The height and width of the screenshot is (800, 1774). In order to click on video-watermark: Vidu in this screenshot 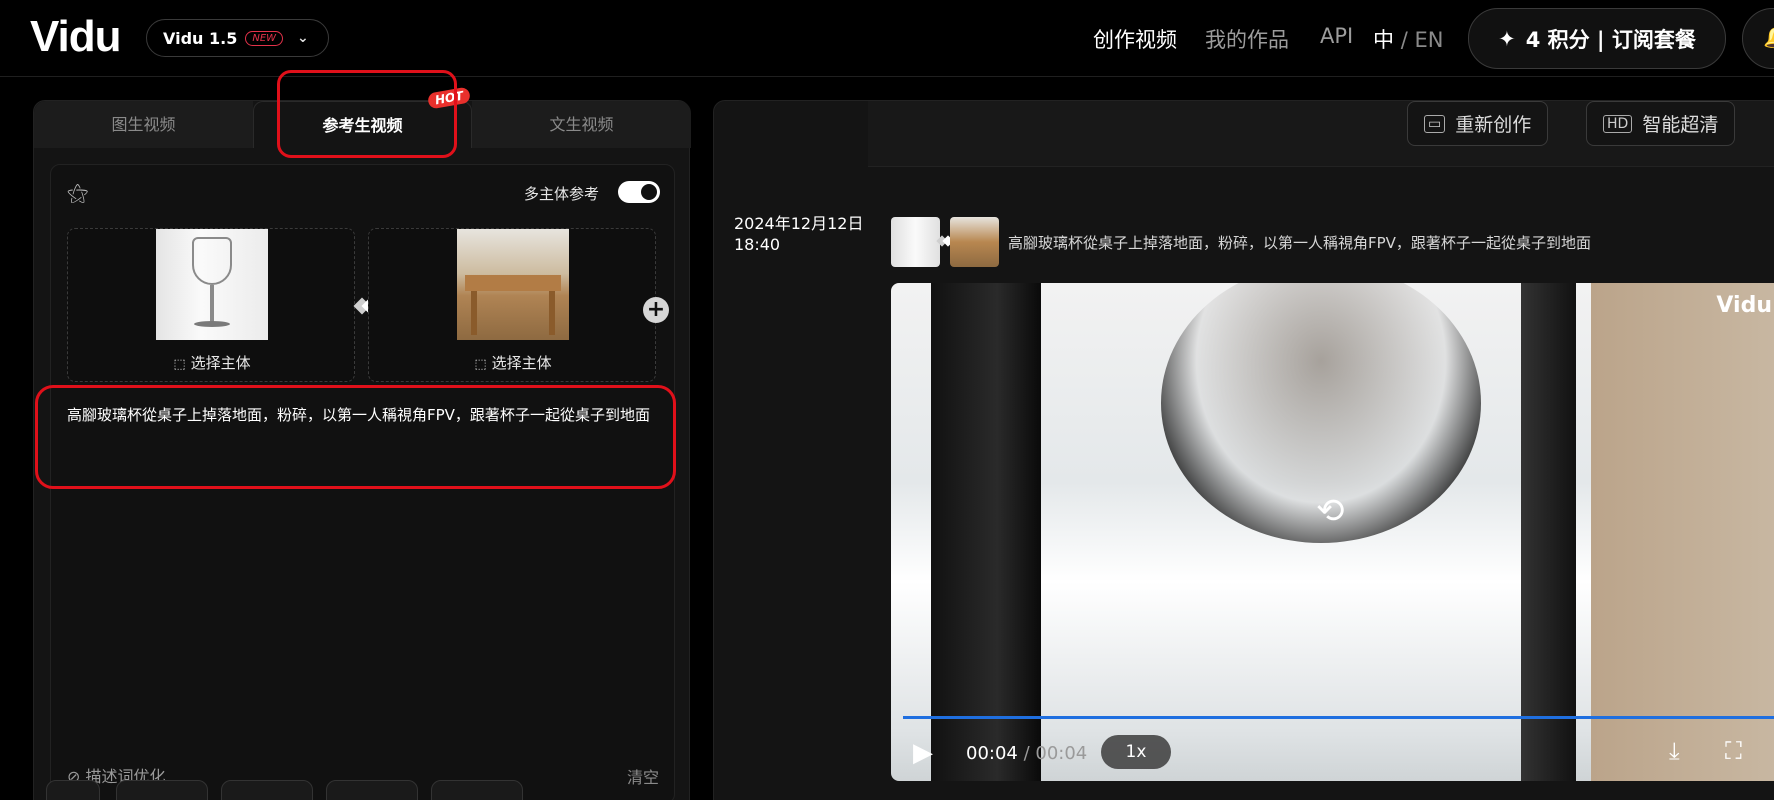, I will do `click(1744, 305)`.